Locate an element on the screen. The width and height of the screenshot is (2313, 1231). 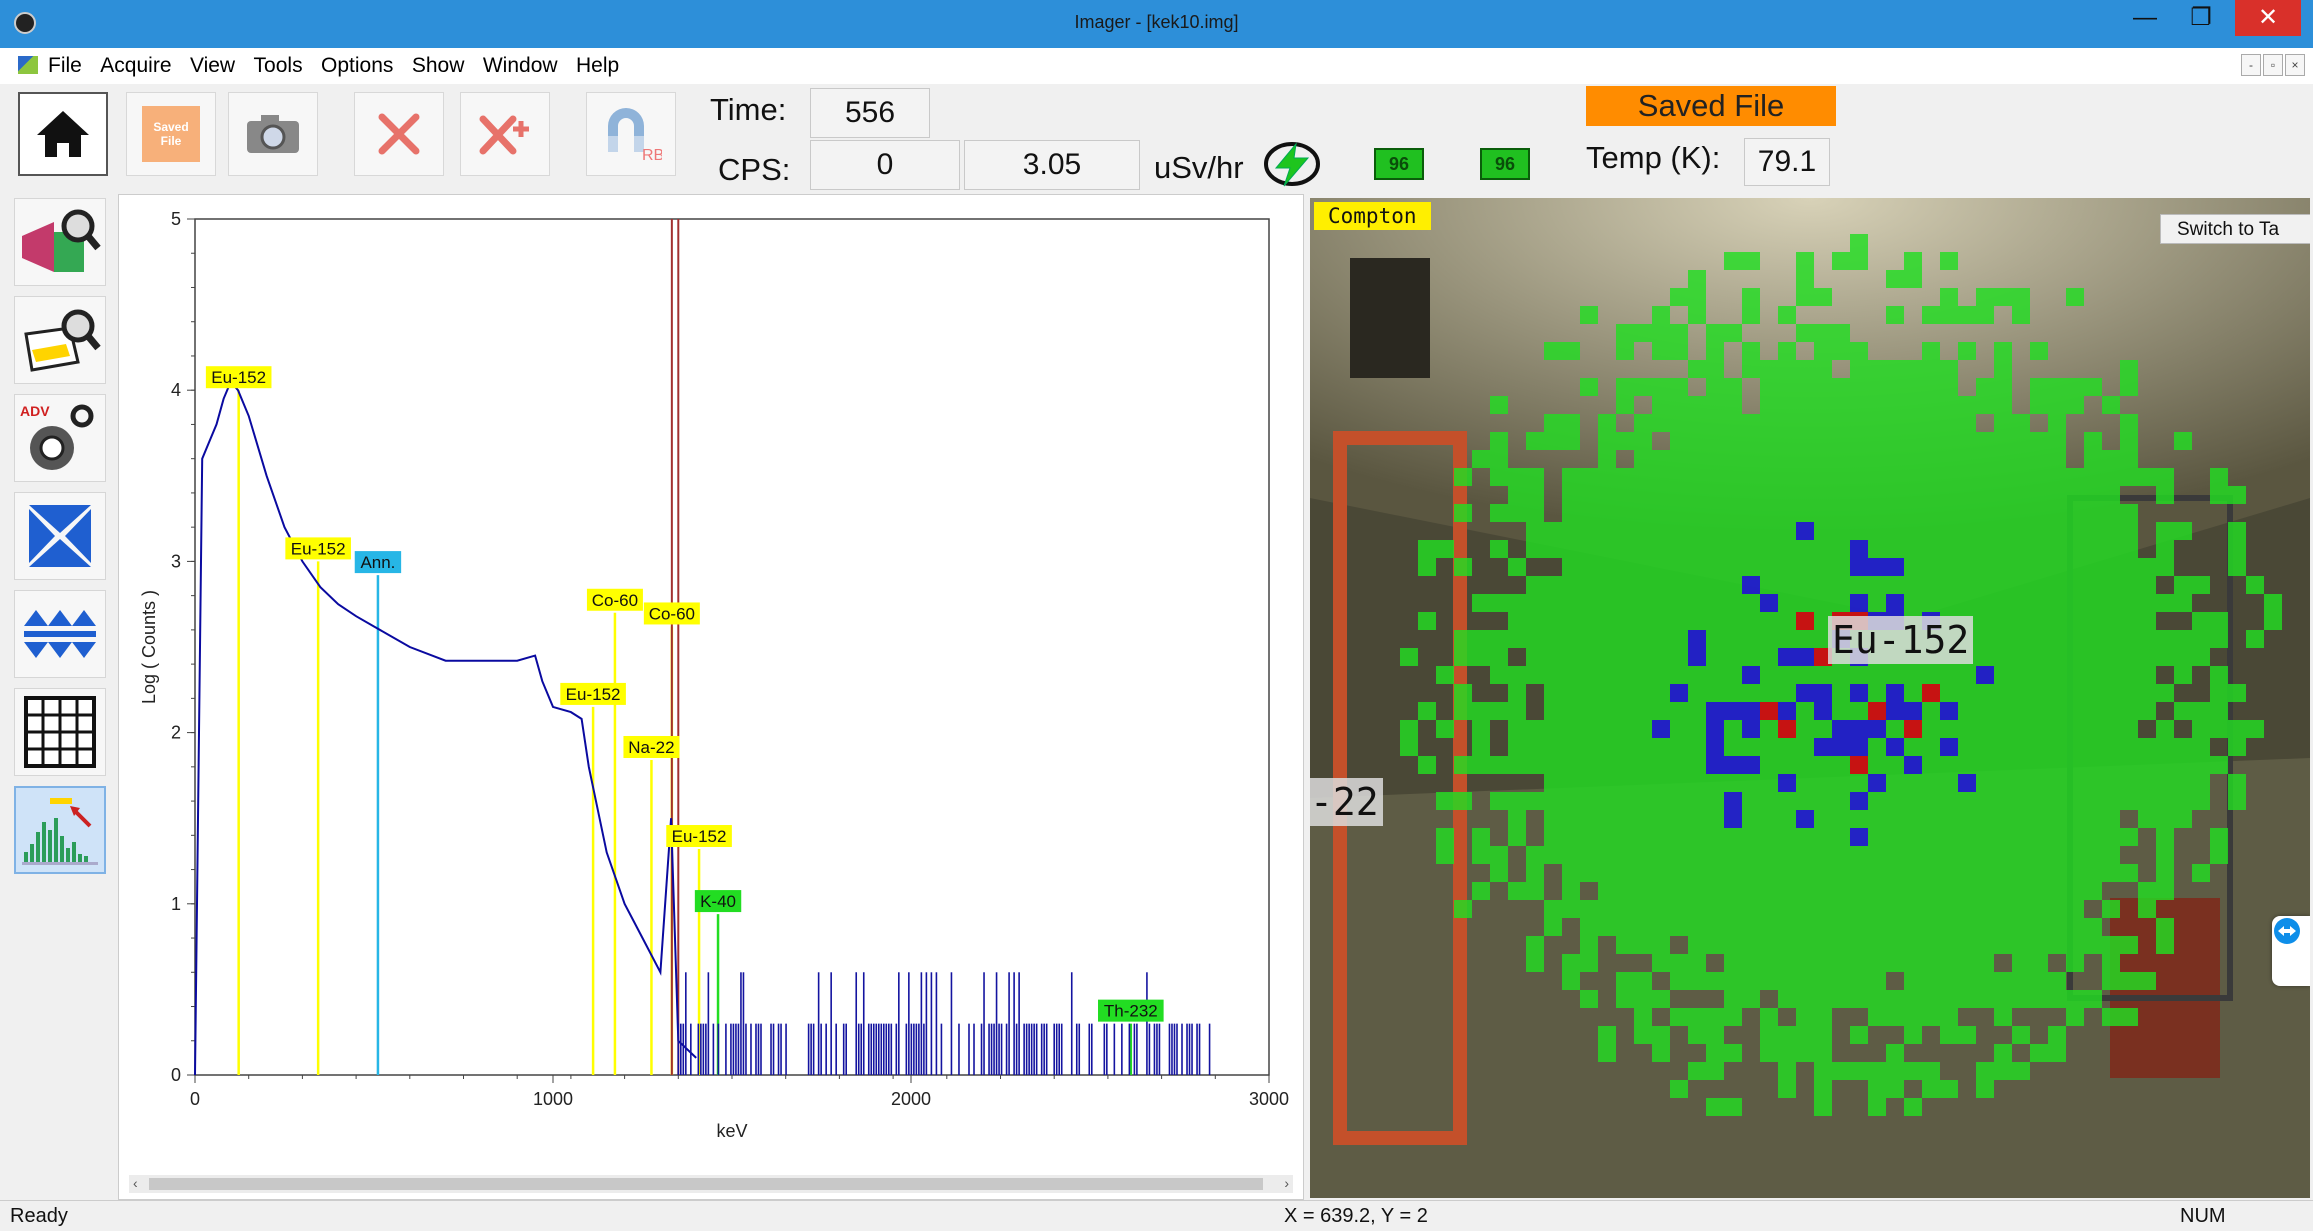
camera-button is located at coordinates (273, 134).